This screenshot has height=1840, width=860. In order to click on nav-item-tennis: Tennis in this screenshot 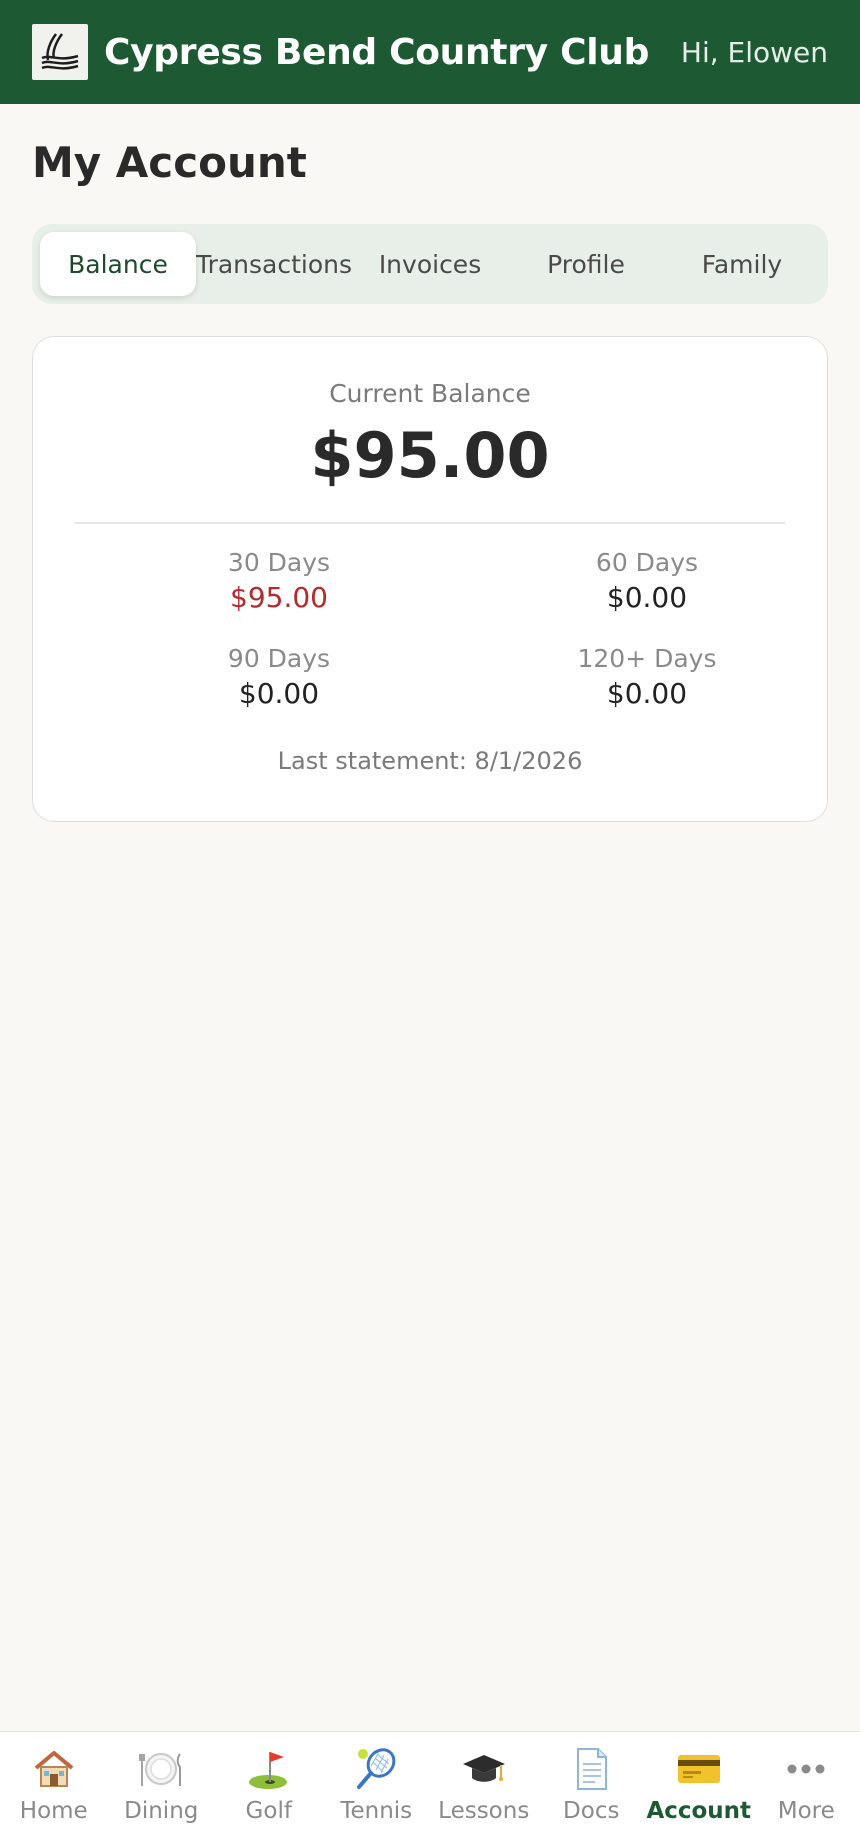, I will do `click(377, 1786)`.